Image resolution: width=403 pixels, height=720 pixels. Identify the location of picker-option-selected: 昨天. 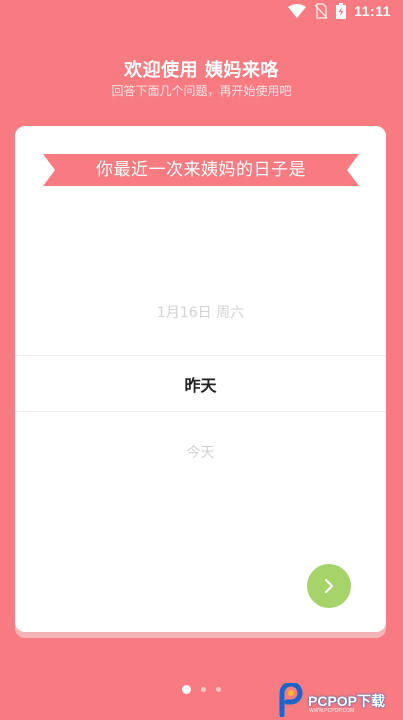
(200, 384).